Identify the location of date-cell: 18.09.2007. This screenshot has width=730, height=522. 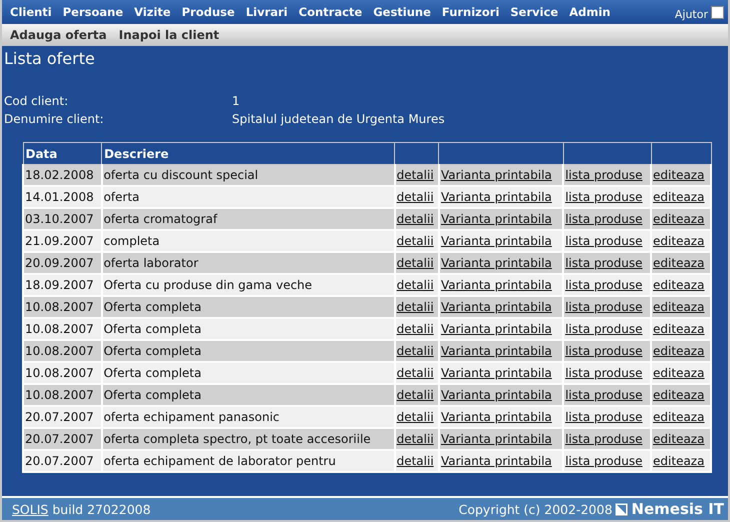
(62, 285).